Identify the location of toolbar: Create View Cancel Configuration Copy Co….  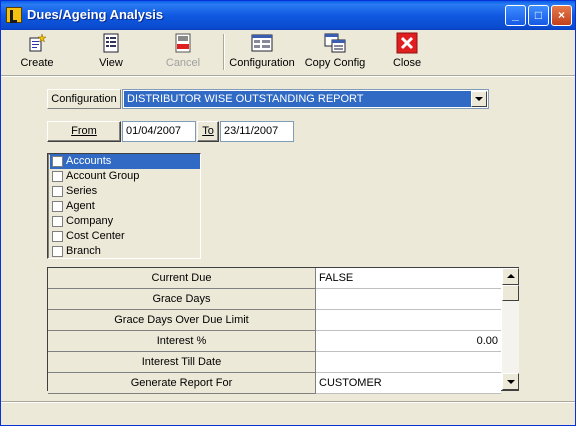
(288, 52).